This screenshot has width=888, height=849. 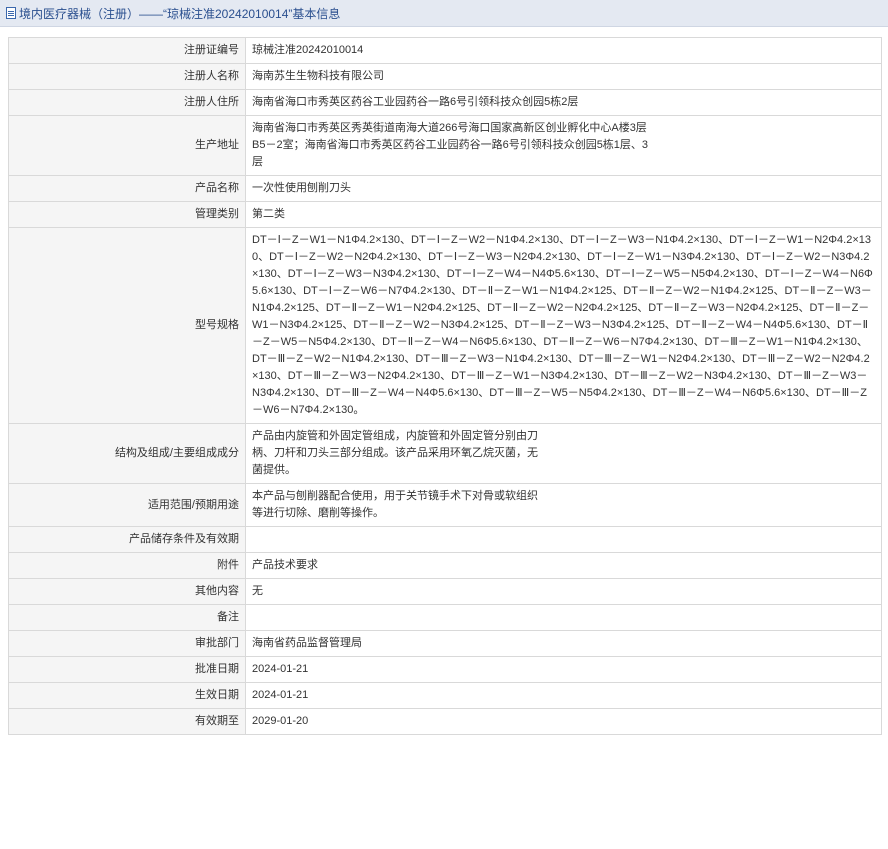 What do you see at coordinates (563, 188) in the screenshot?
I see `field-value: 一次性使用刨削刀头` at bounding box center [563, 188].